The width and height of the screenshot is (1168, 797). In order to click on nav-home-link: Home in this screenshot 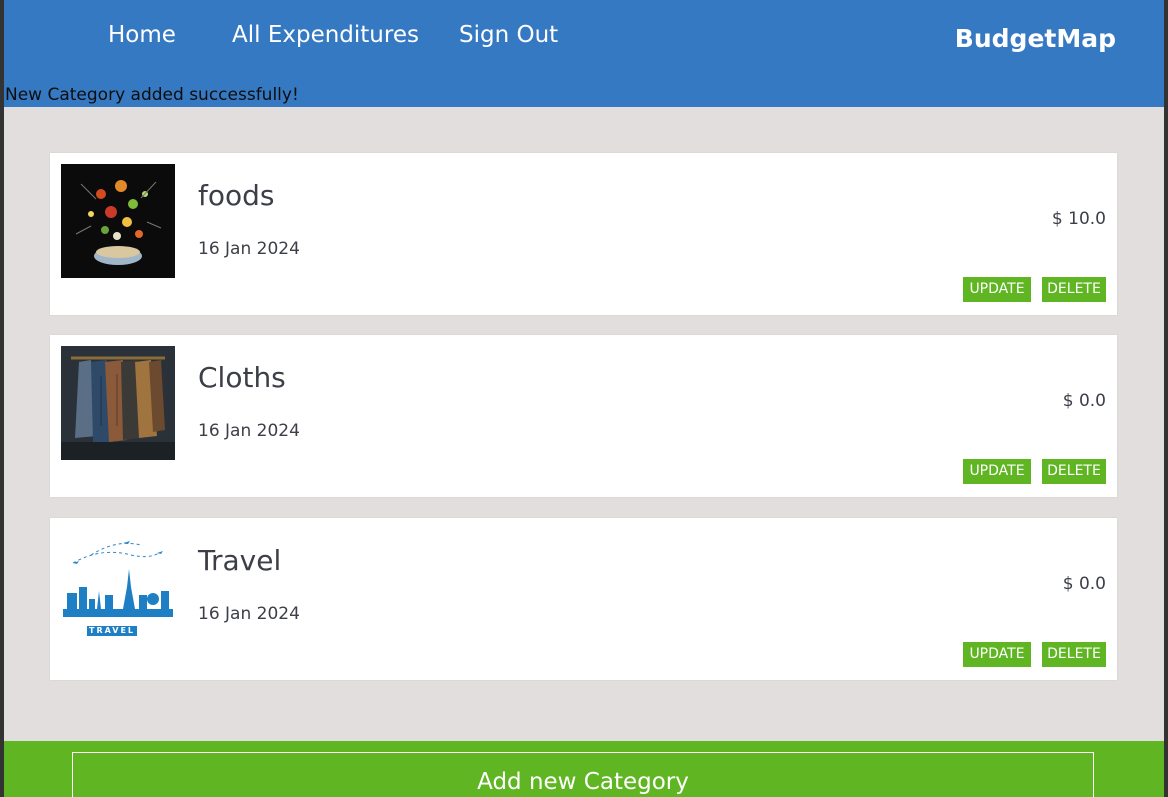, I will do `click(142, 35)`.